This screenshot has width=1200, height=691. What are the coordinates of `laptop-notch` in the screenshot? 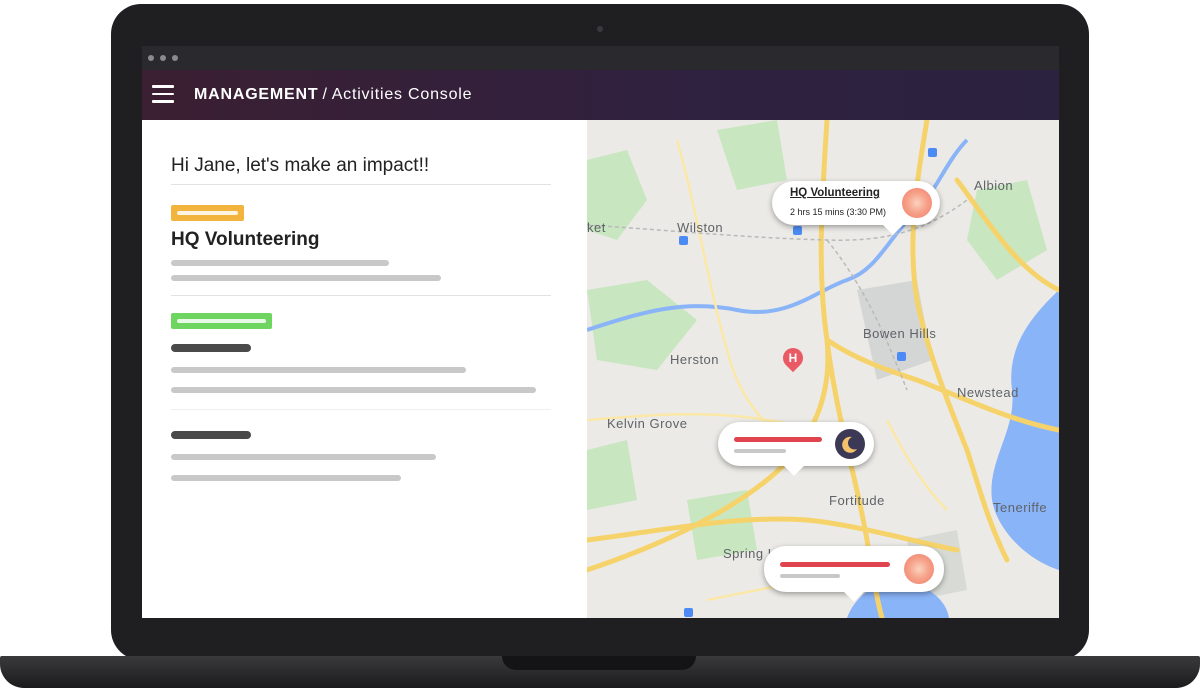 It's located at (599, 663).